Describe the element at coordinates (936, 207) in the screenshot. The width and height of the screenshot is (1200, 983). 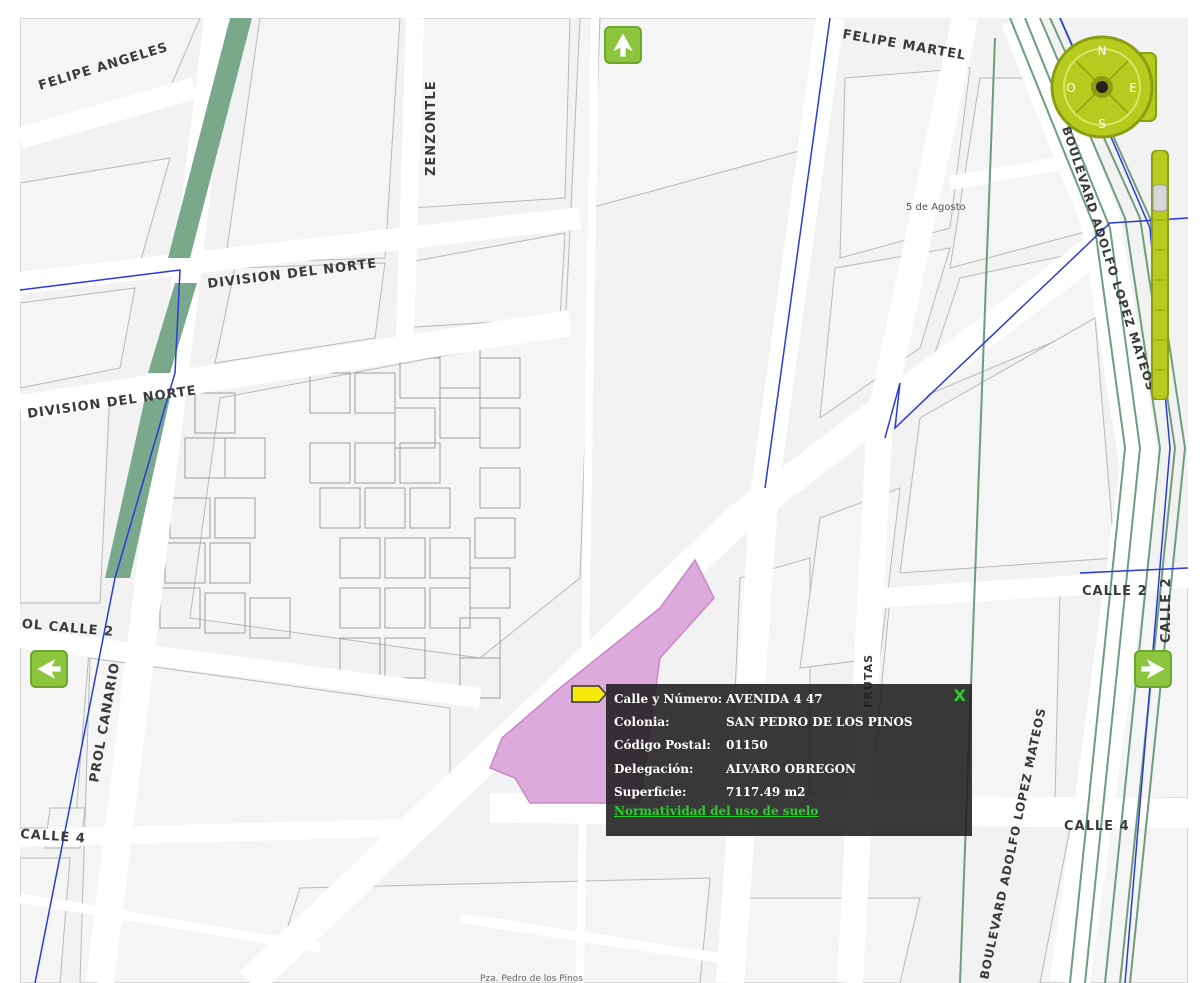
I see `street-label-5-de-agosto: 5 de Agosto` at that location.